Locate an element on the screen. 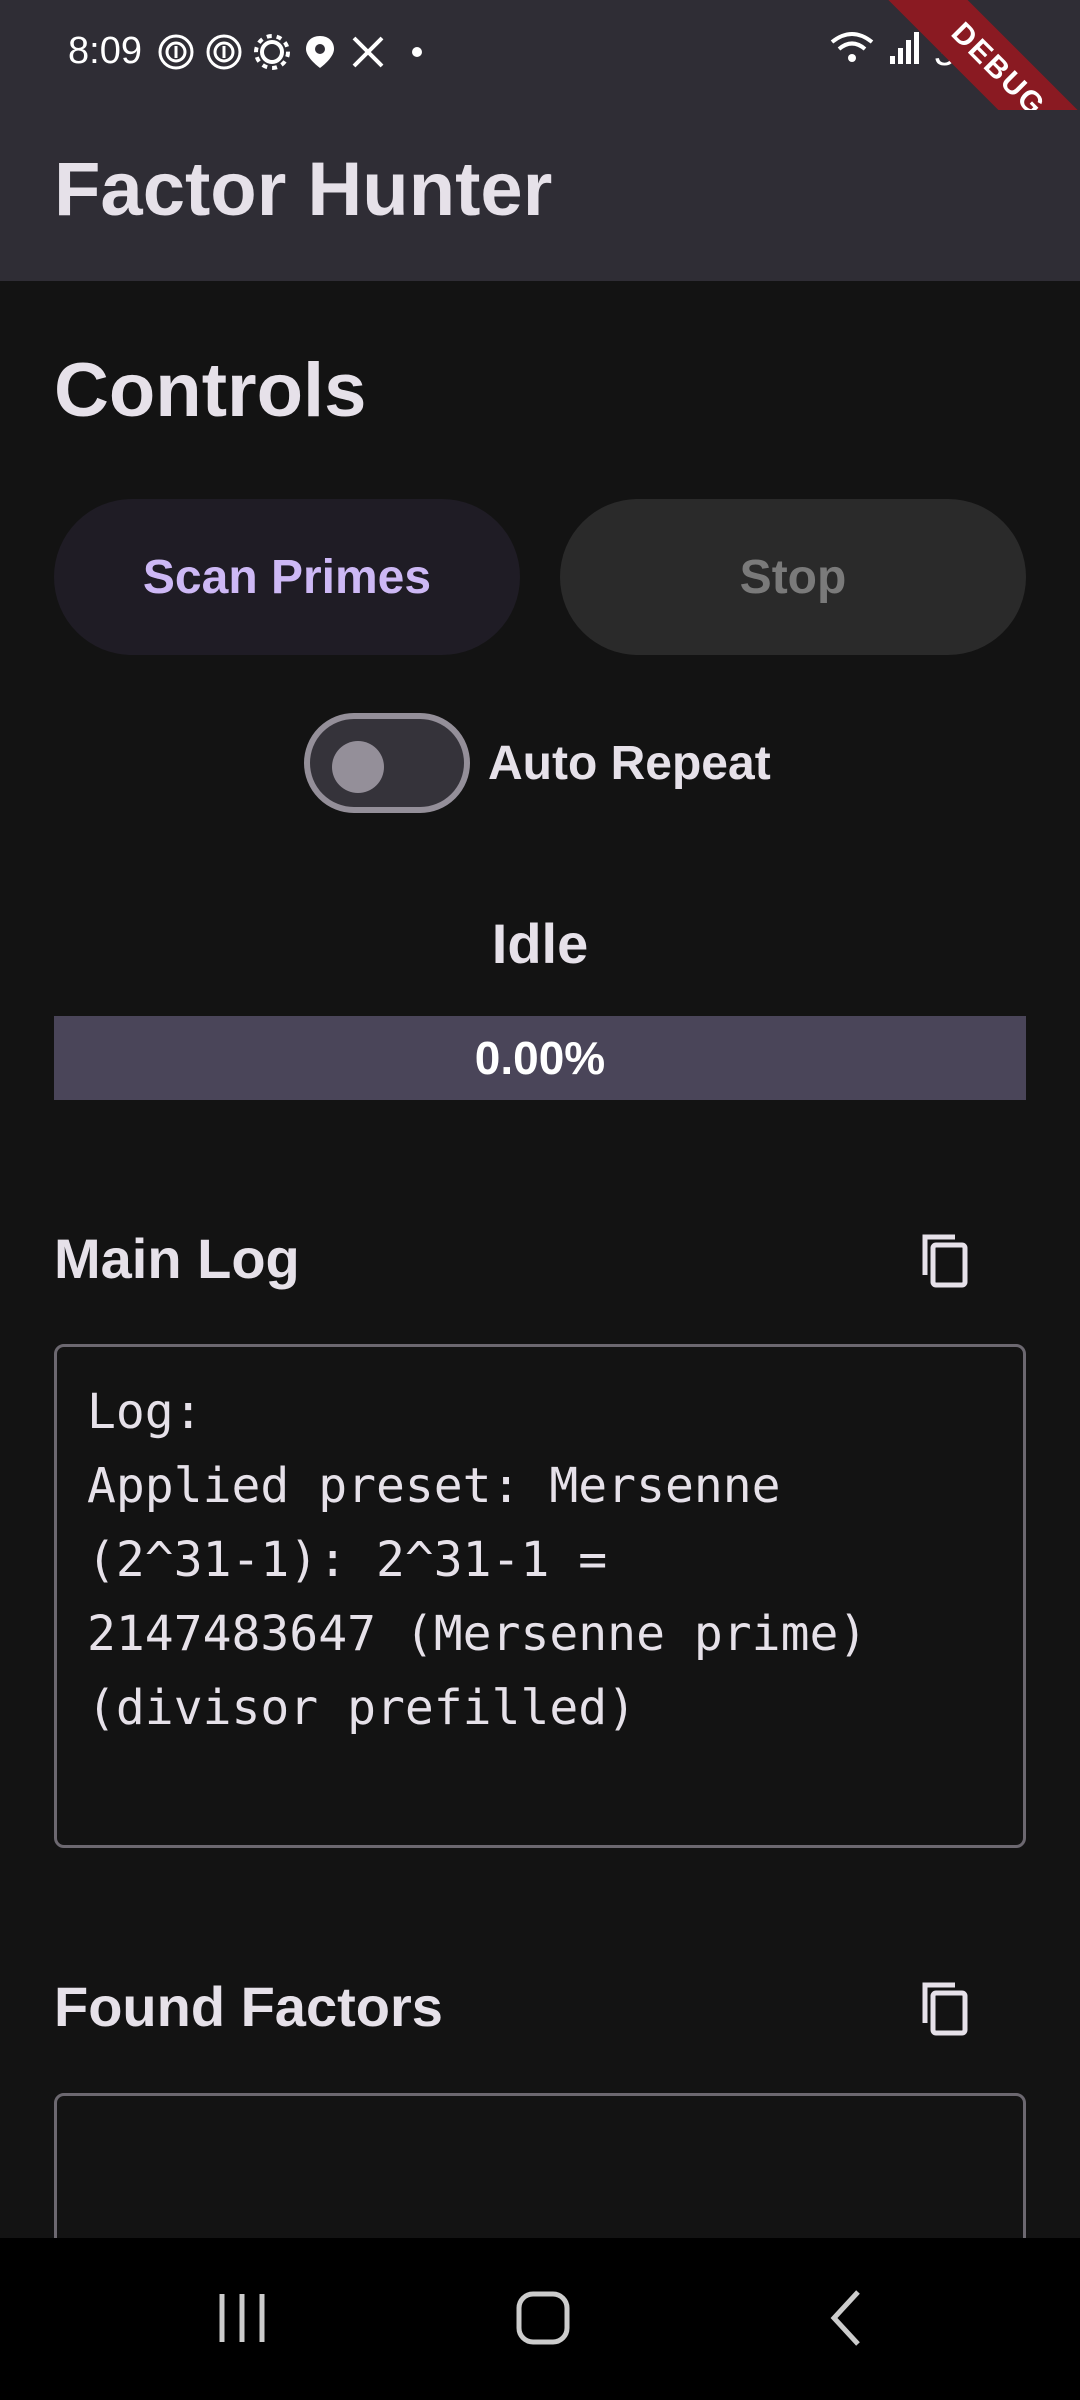 This screenshot has width=1080, height=2400. notification-icons is located at coordinates (289, 52).